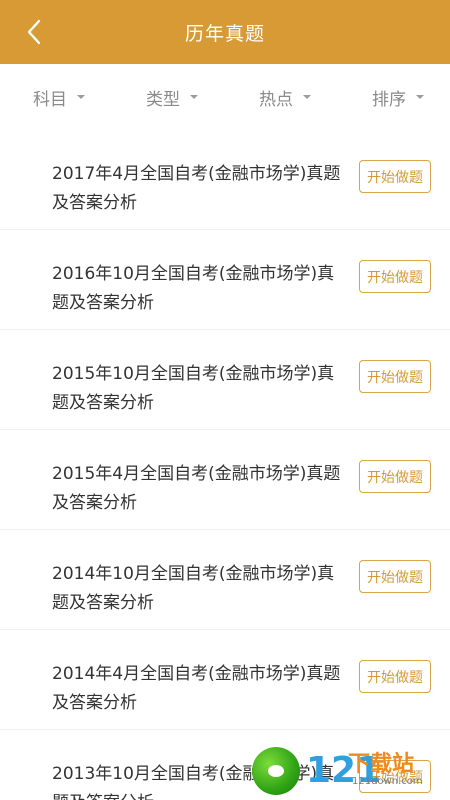 The width and height of the screenshot is (450, 800). I want to click on filter-hot: 热点, so click(285, 97).